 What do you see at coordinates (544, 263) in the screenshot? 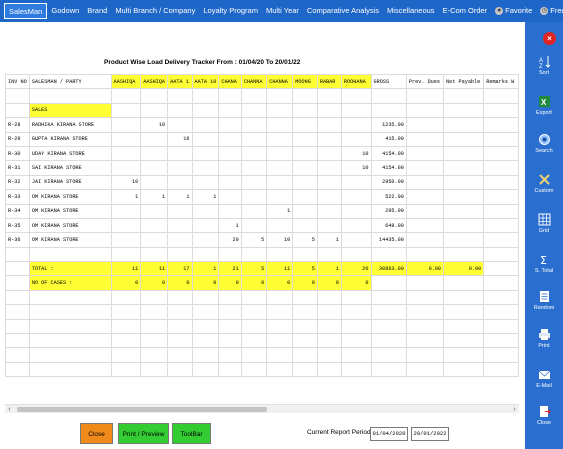
I see `sidebar-subtotal: Σ S. Total` at bounding box center [544, 263].